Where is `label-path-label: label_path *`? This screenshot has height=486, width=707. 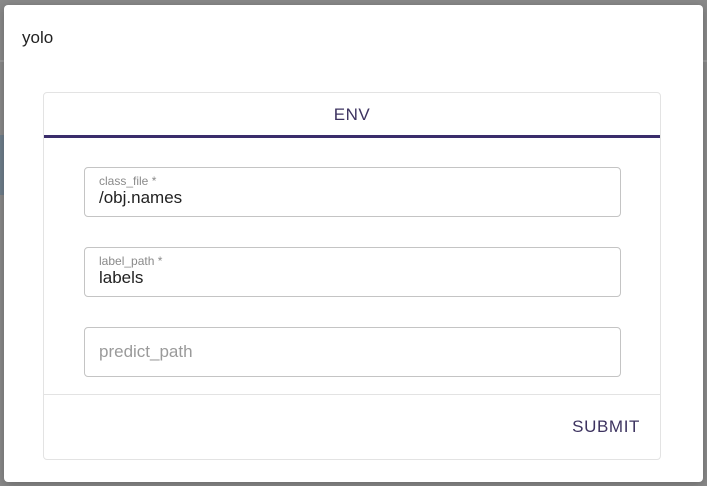 label-path-label: label_path * is located at coordinates (131, 261).